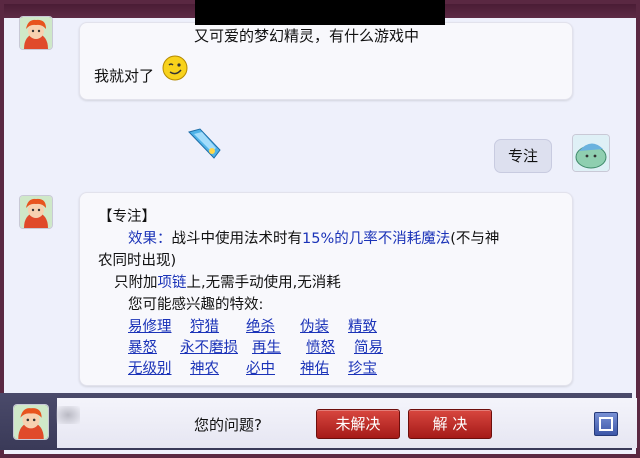 This screenshot has height=458, width=640. Describe the element at coordinates (368, 346) in the screenshot. I see `effect-link: 简易` at that location.